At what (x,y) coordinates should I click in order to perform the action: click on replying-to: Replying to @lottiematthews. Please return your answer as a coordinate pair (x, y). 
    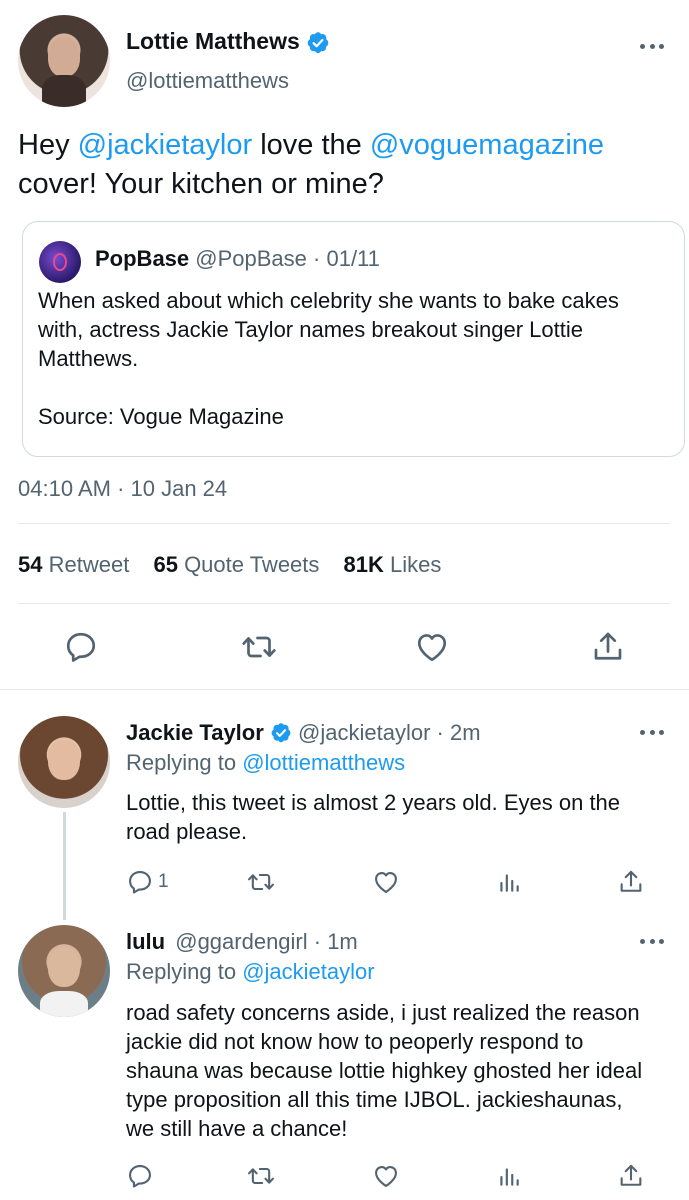
    Looking at the image, I should click on (265, 763).